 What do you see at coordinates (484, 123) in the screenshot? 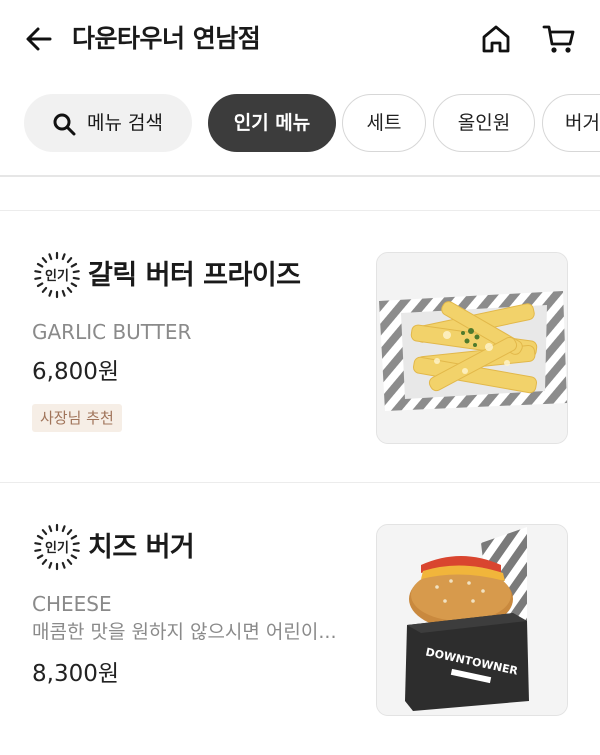
I see `chip-all-in-one: 올인원` at bounding box center [484, 123].